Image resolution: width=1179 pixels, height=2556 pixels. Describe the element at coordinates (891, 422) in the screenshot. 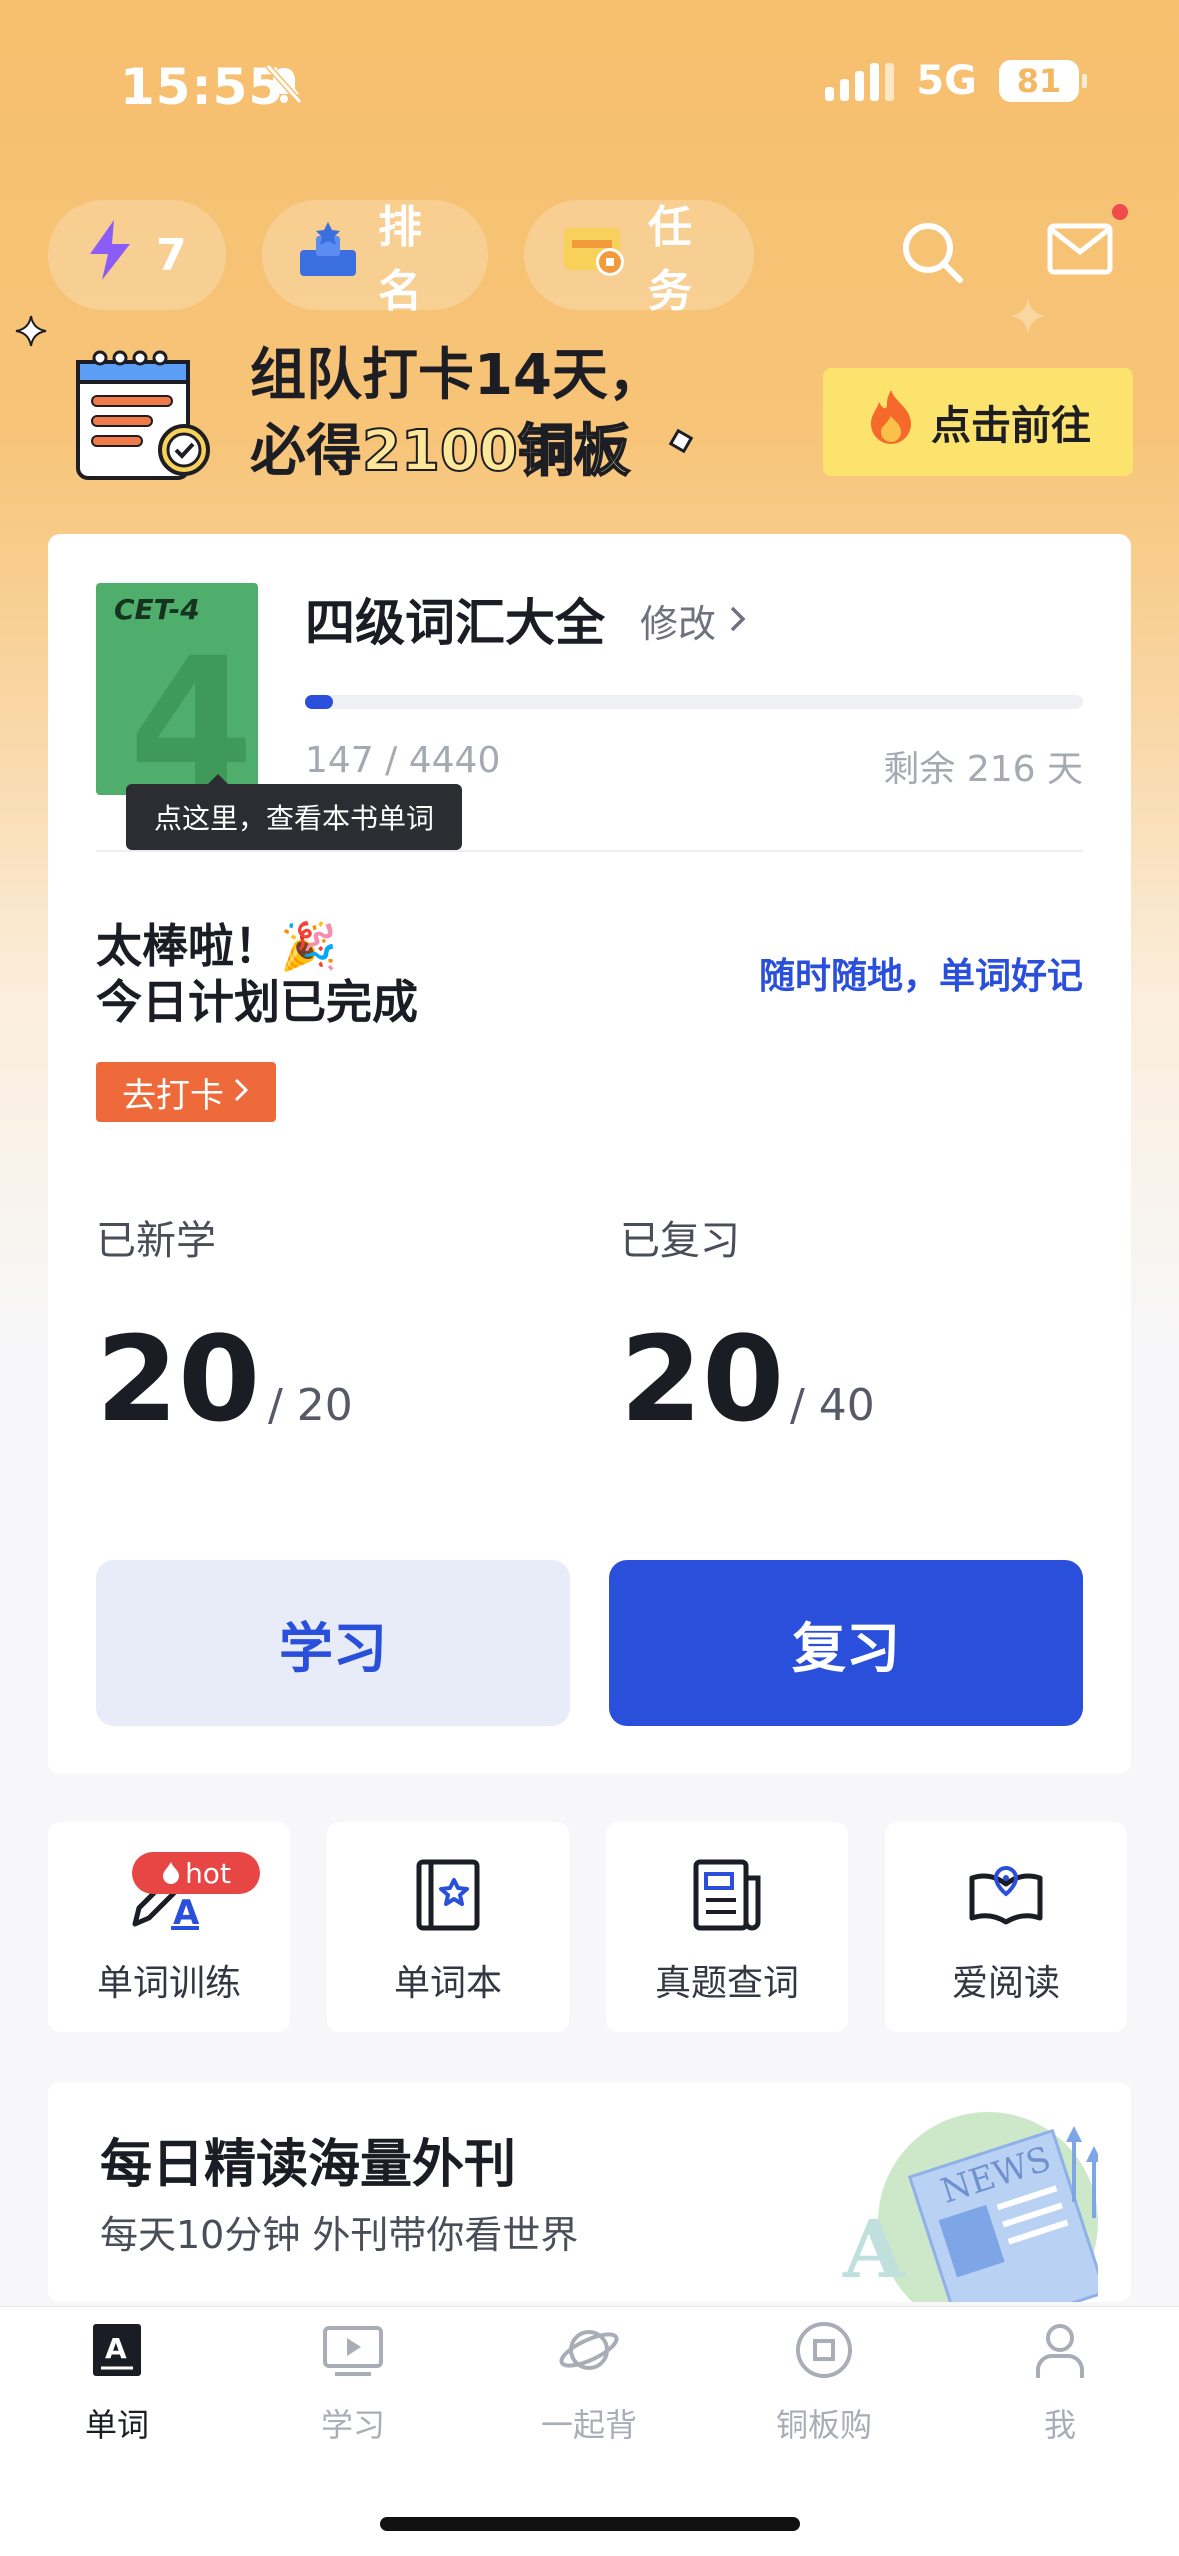

I see `flame-icon` at that location.